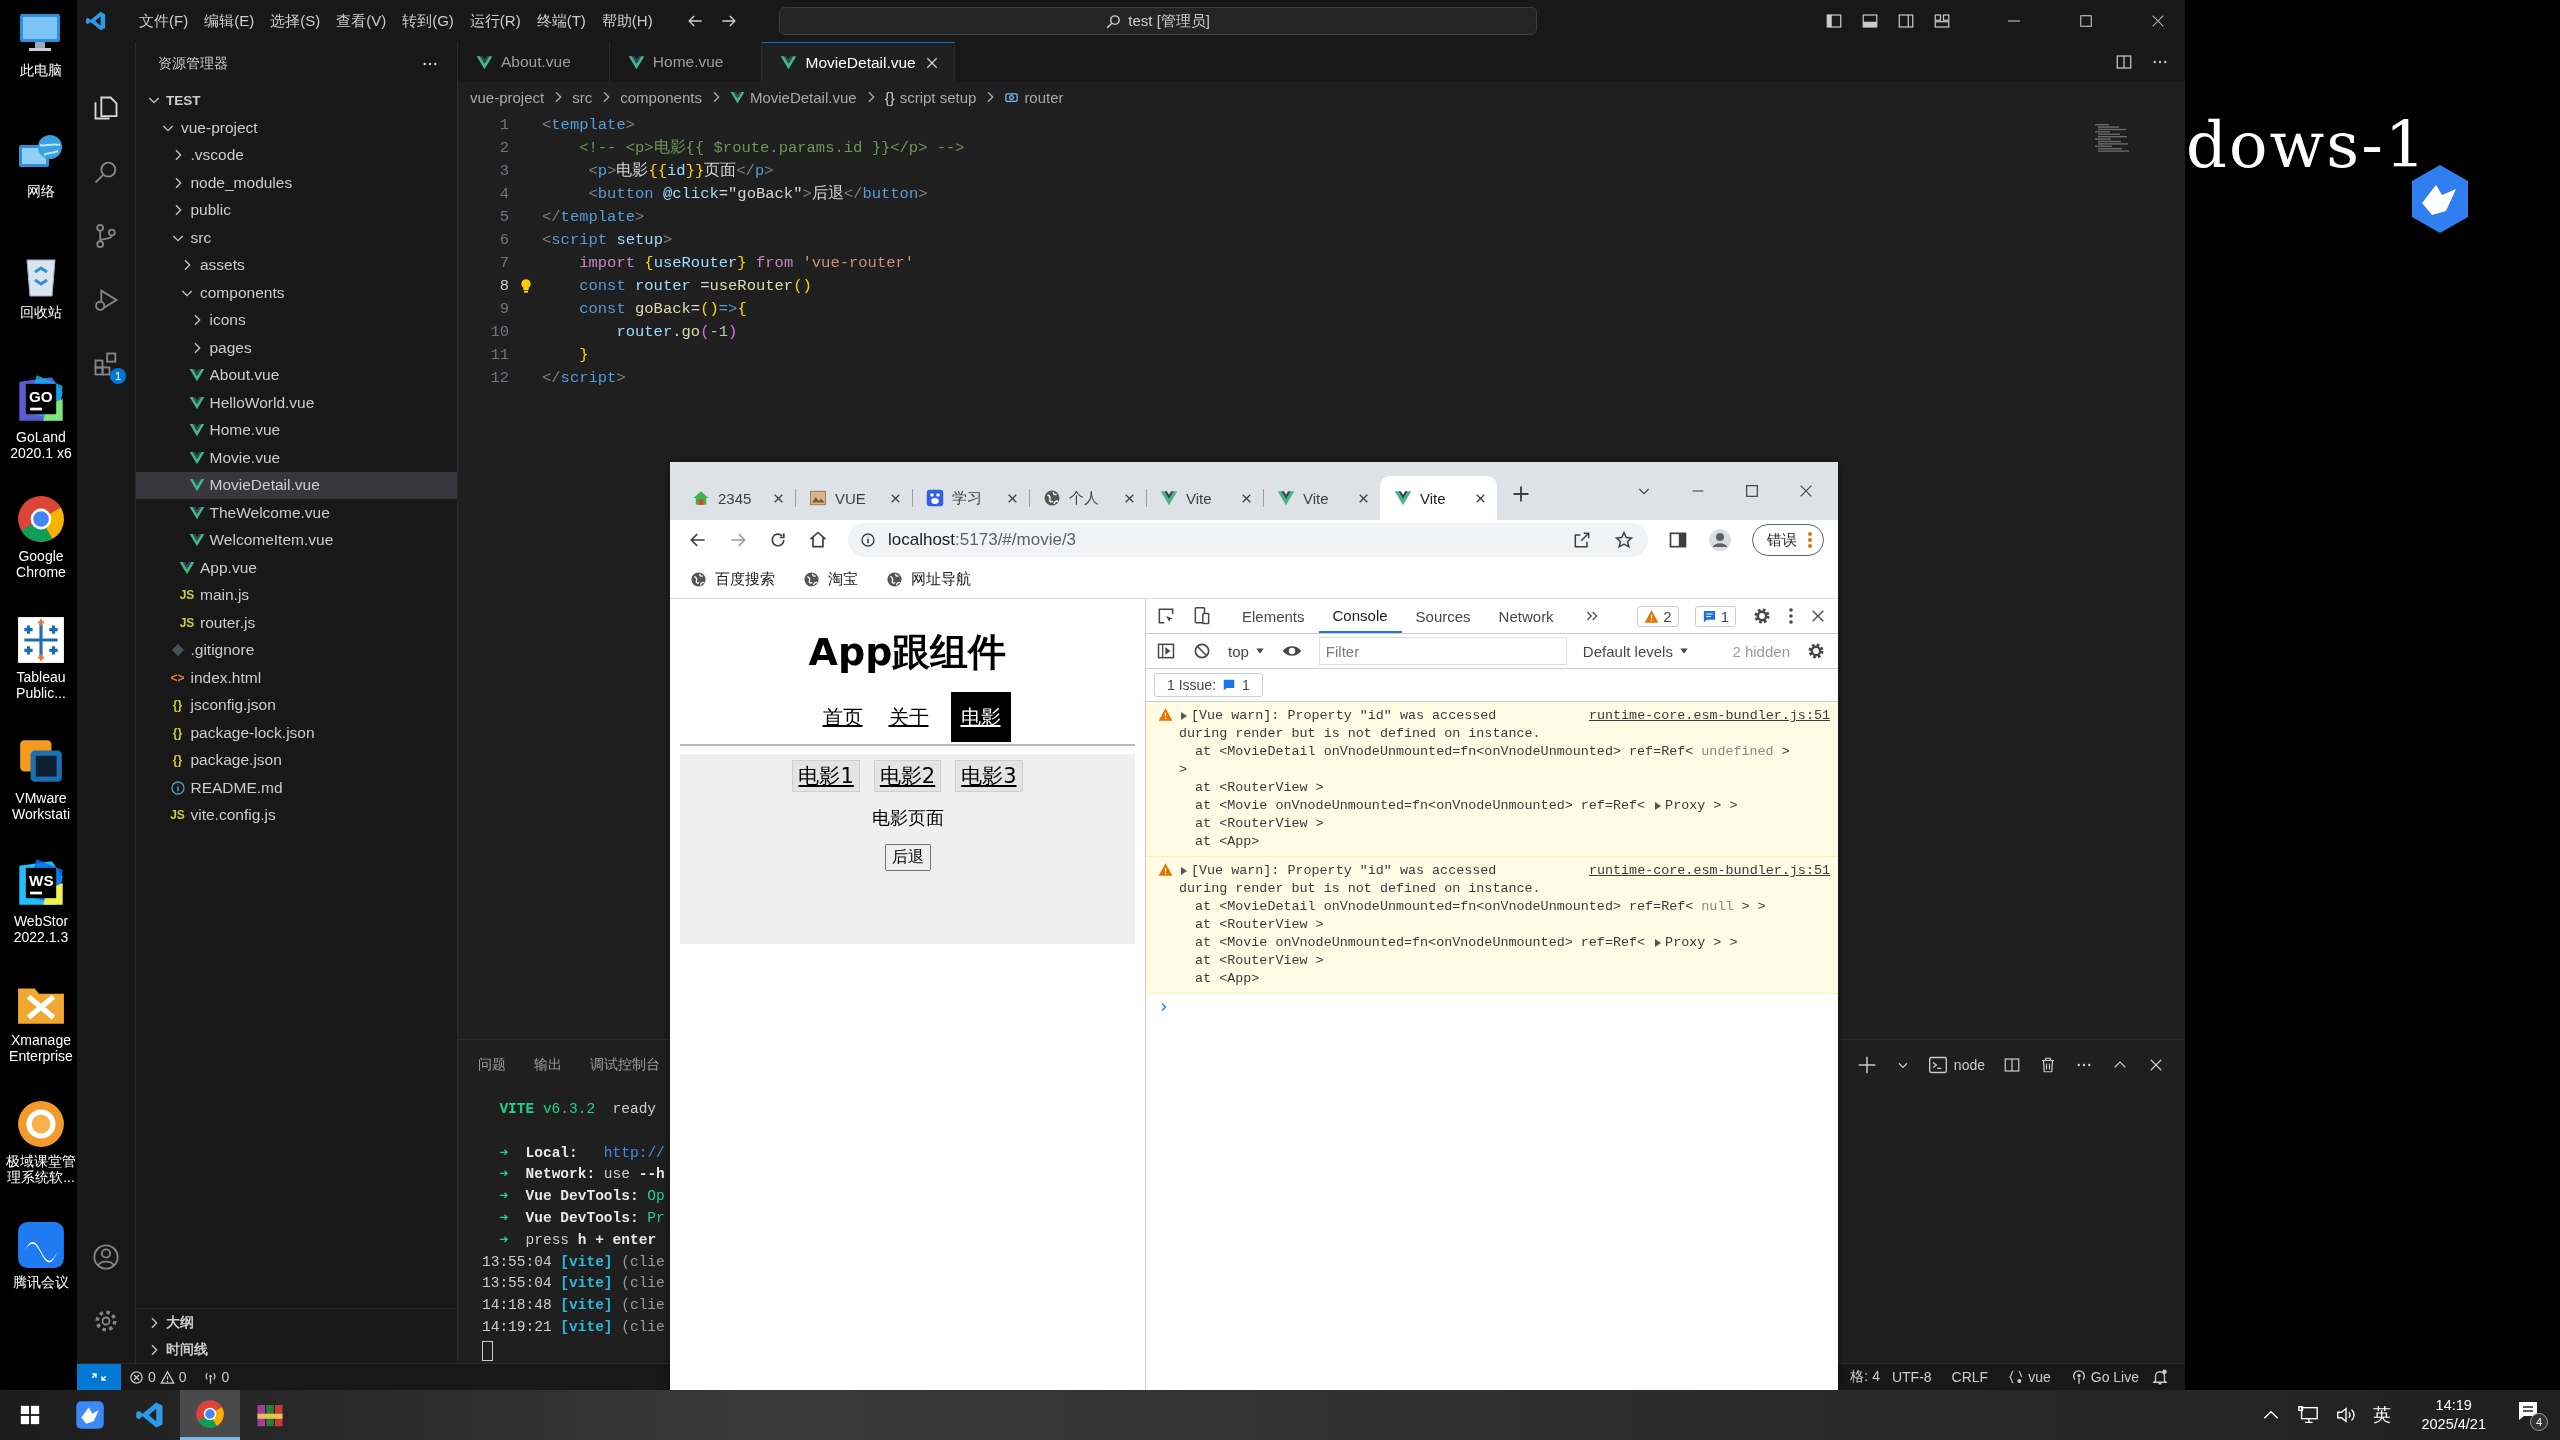 Image resolution: width=2560 pixels, height=1440 pixels. I want to click on command-center: test [管理员], so click(1157, 21).